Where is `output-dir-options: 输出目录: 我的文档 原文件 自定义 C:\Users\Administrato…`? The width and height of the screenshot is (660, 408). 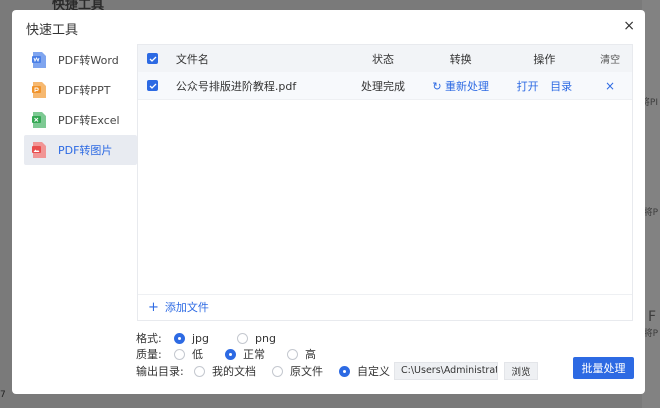
output-dir-options: 输出目录: 我的文档 原文件 自定义 C:\Users\Administrato… is located at coordinates (337, 371).